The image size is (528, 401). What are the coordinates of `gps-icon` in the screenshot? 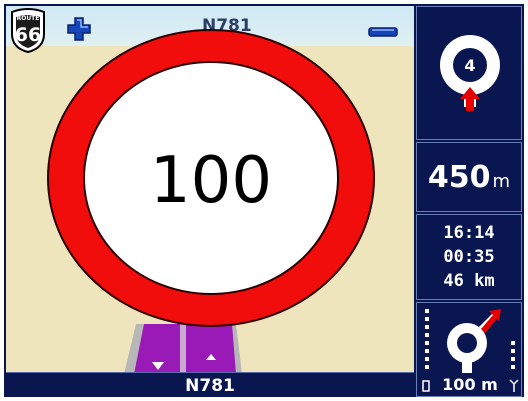 It's located at (426, 386).